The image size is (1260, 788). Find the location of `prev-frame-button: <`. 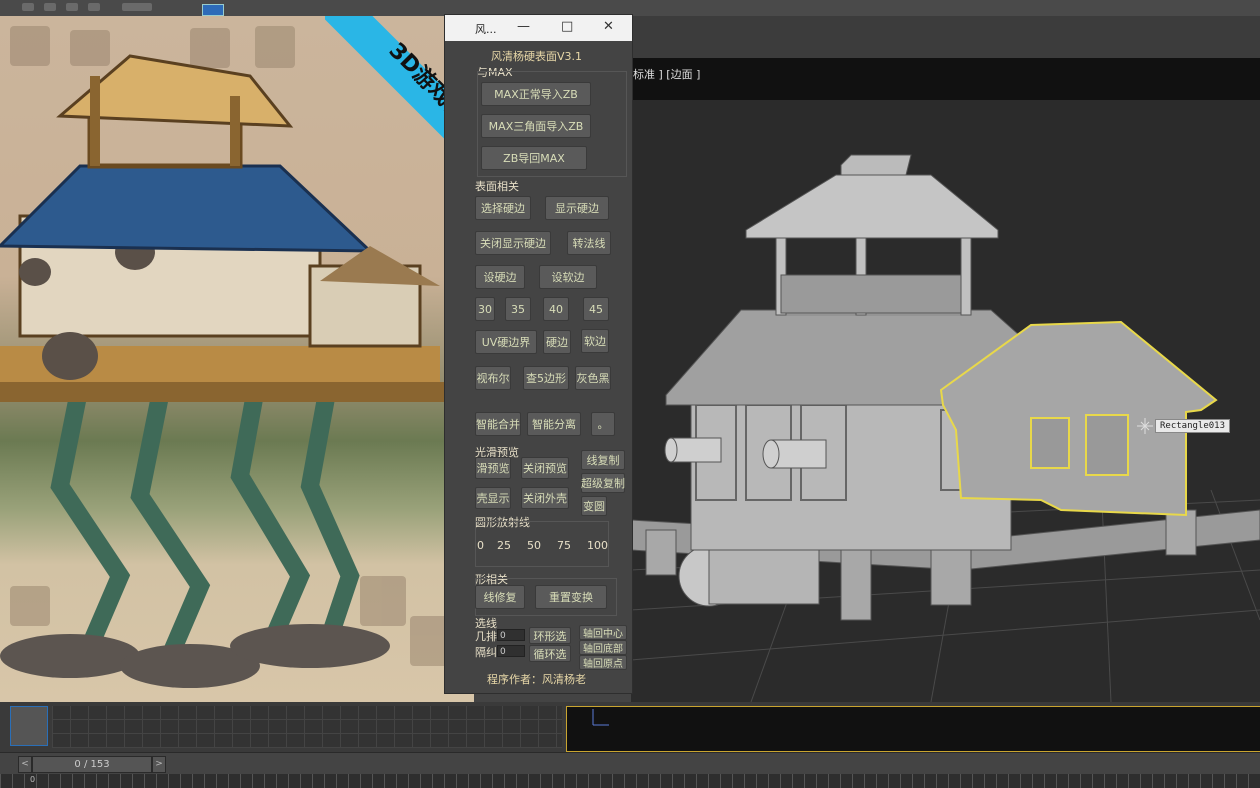

prev-frame-button: < is located at coordinates (25, 764).